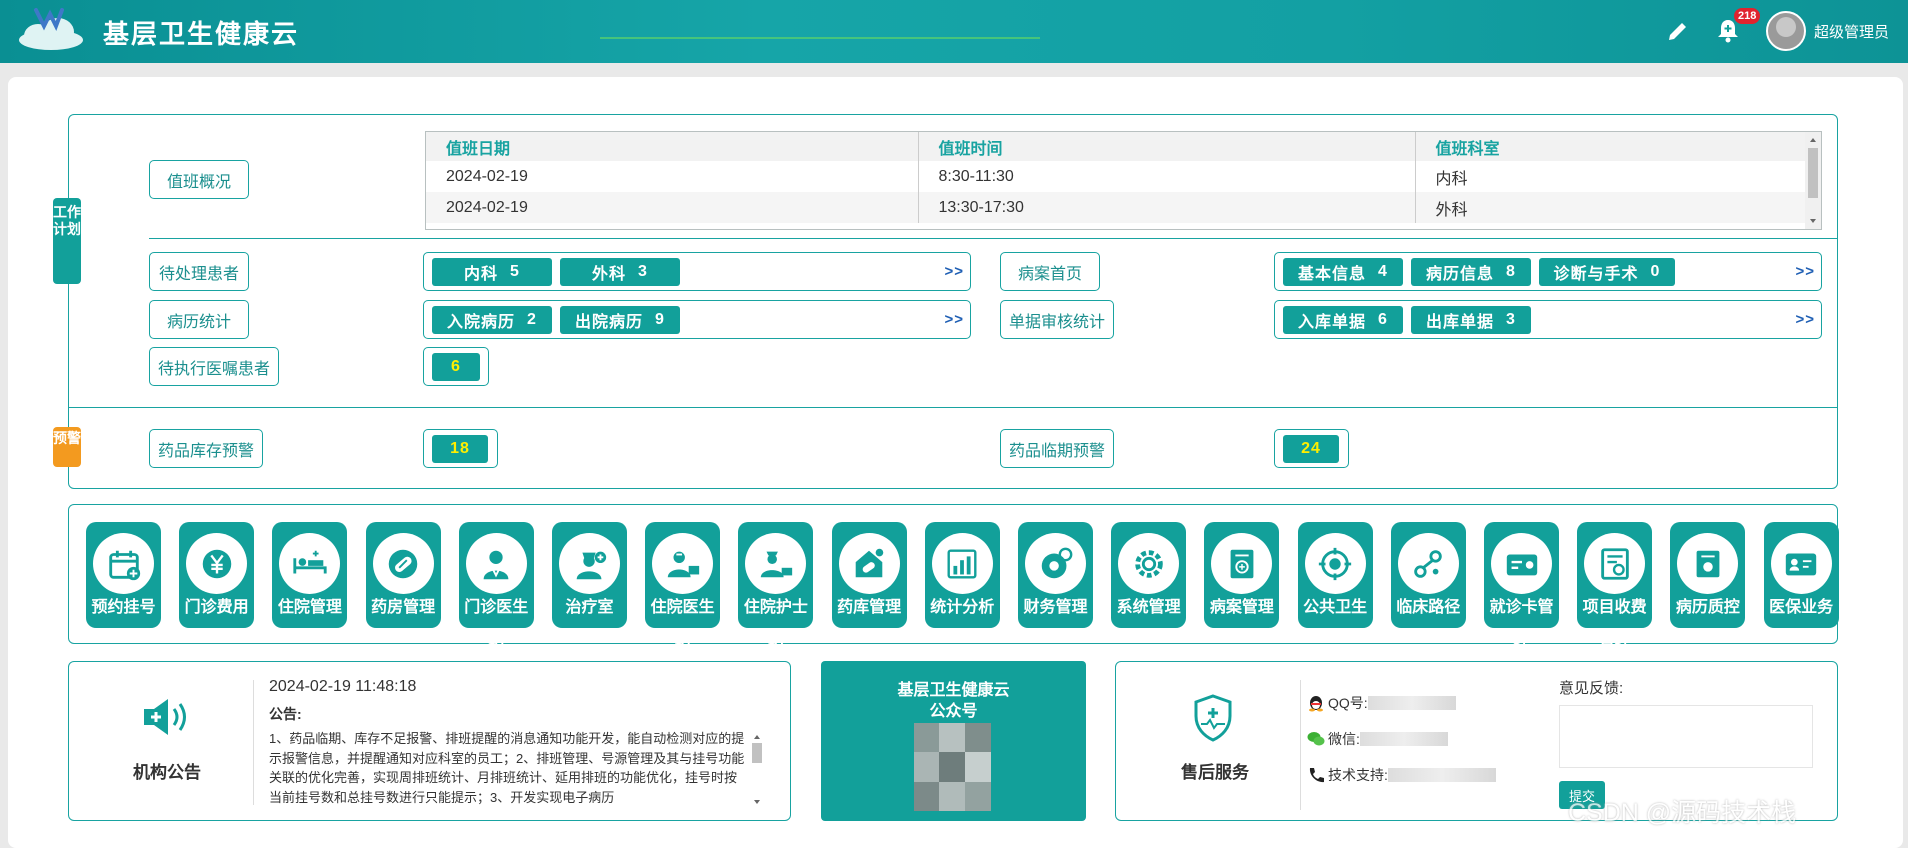  What do you see at coordinates (1055, 575) in the screenshot?
I see `module-tile-finance-gear: 财务管理` at bounding box center [1055, 575].